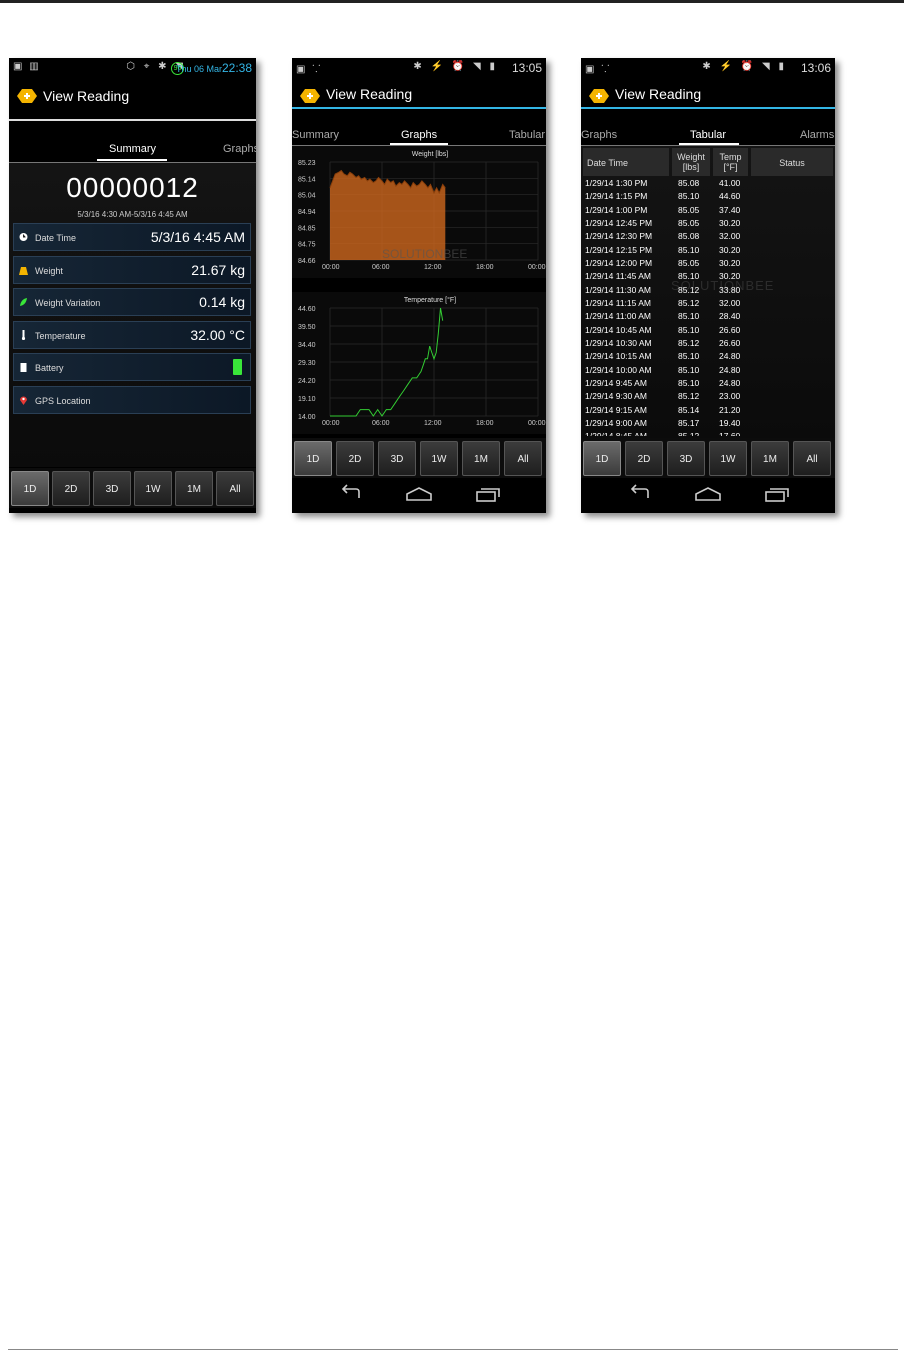 Image resolution: width=904 pixels, height=1353 pixels. I want to click on table-row: 1/29/14 12:45 PM 85.05 30.20, so click(666, 223).